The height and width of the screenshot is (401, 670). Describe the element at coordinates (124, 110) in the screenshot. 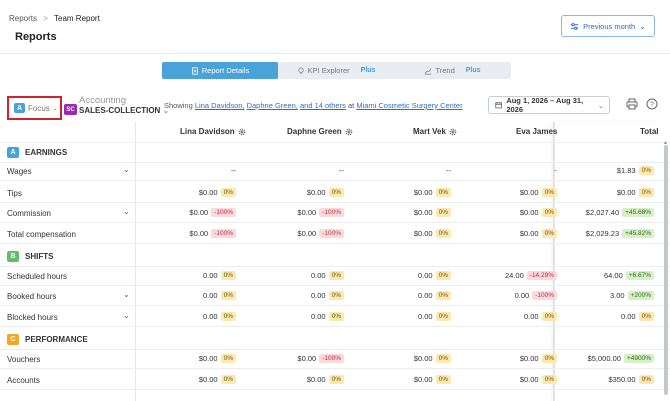

I see `group-selector: SALES-COLLECTION ⌄` at that location.